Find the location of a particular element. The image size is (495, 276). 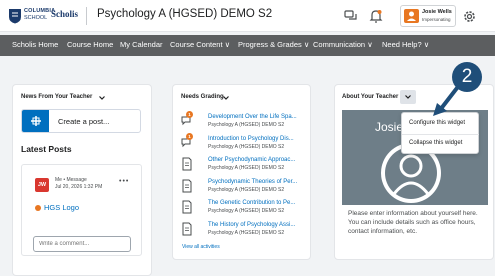

compose-icon is located at coordinates (35, 121).